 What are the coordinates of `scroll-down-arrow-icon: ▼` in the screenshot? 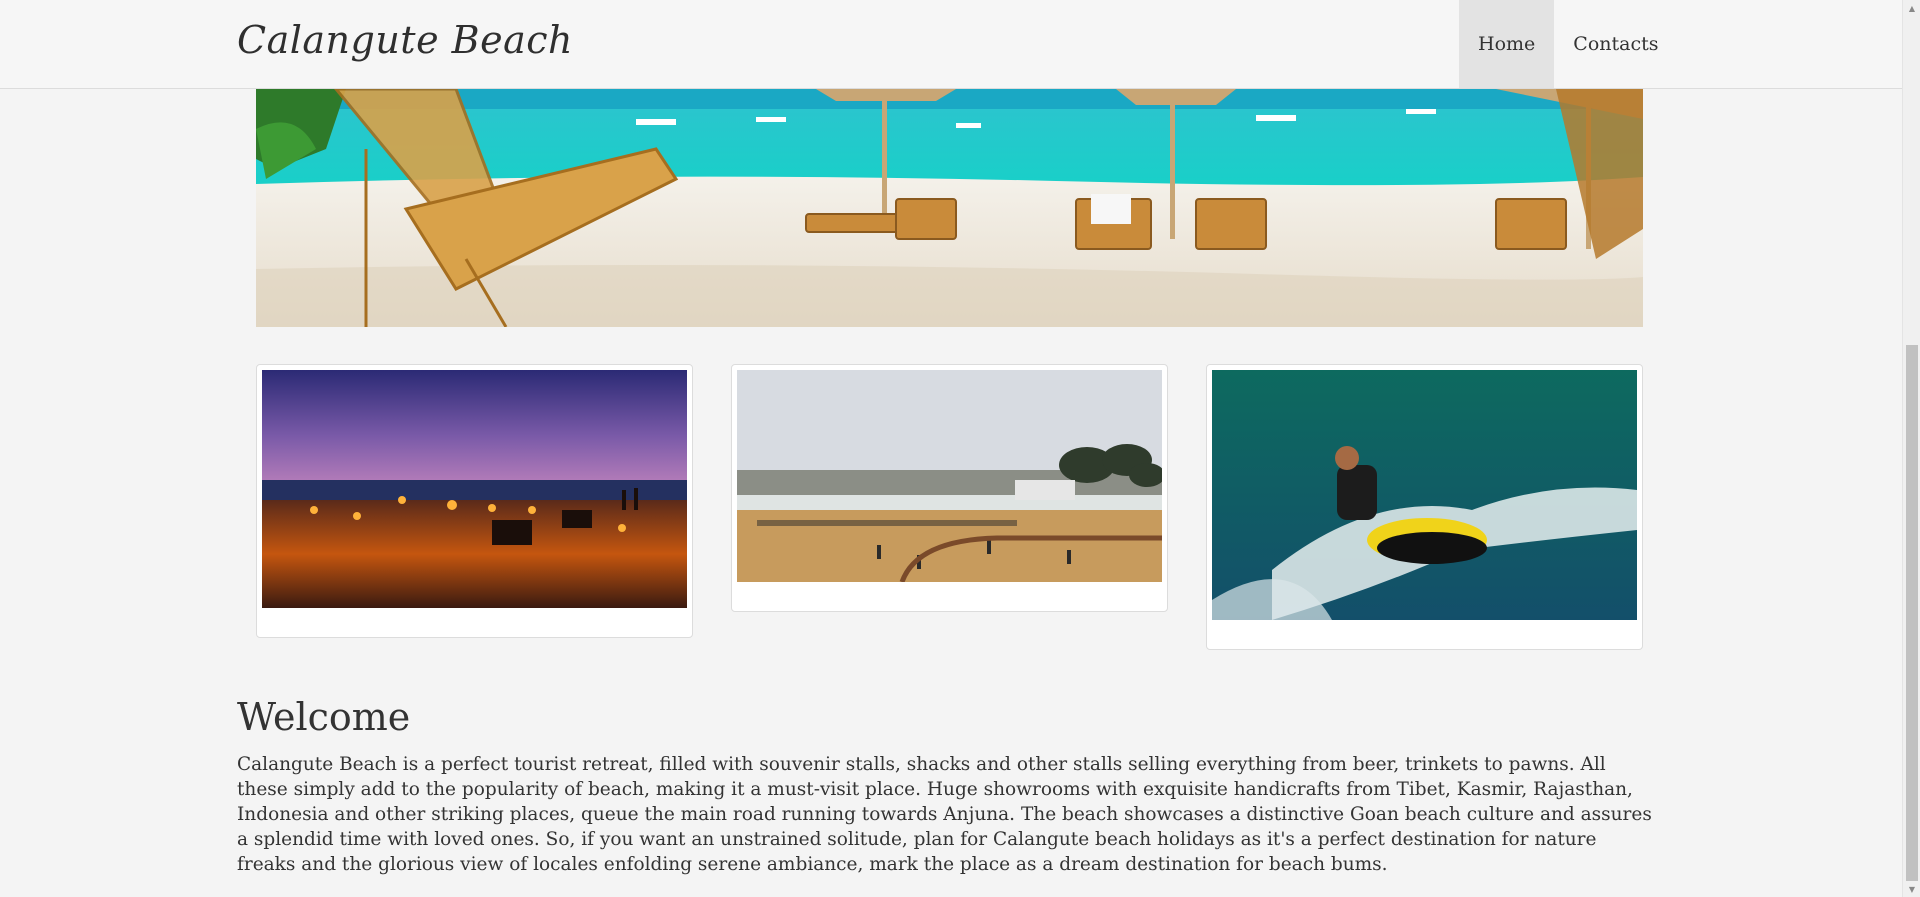 It's located at (1911, 889).